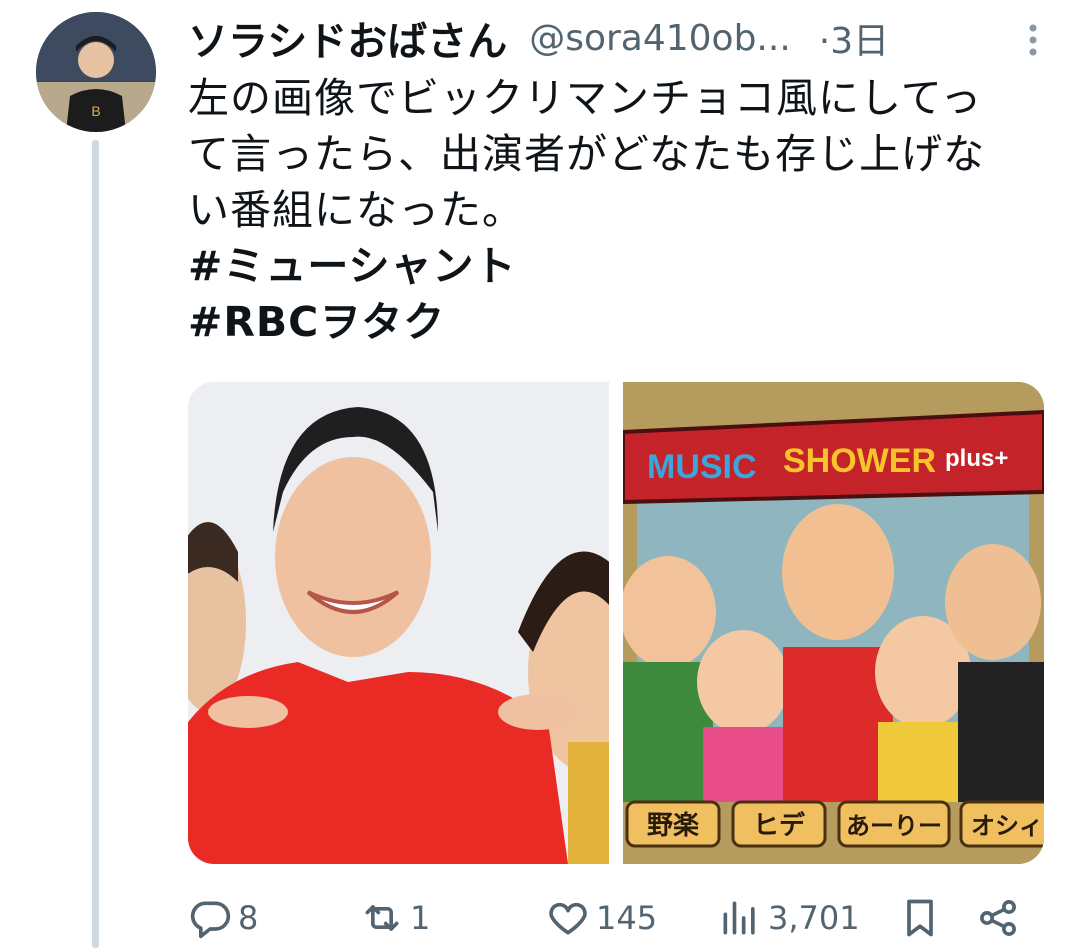 The image size is (1079, 948). Describe the element at coordinates (623, 322) in the screenshot. I see `hashtag-link: #RBCヲタク` at that location.